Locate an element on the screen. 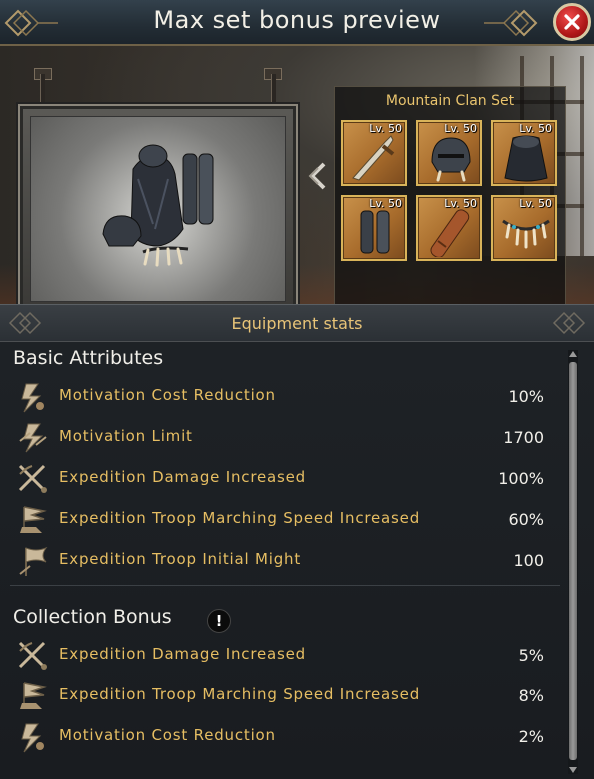  scrollbar is located at coordinates (573, 562).